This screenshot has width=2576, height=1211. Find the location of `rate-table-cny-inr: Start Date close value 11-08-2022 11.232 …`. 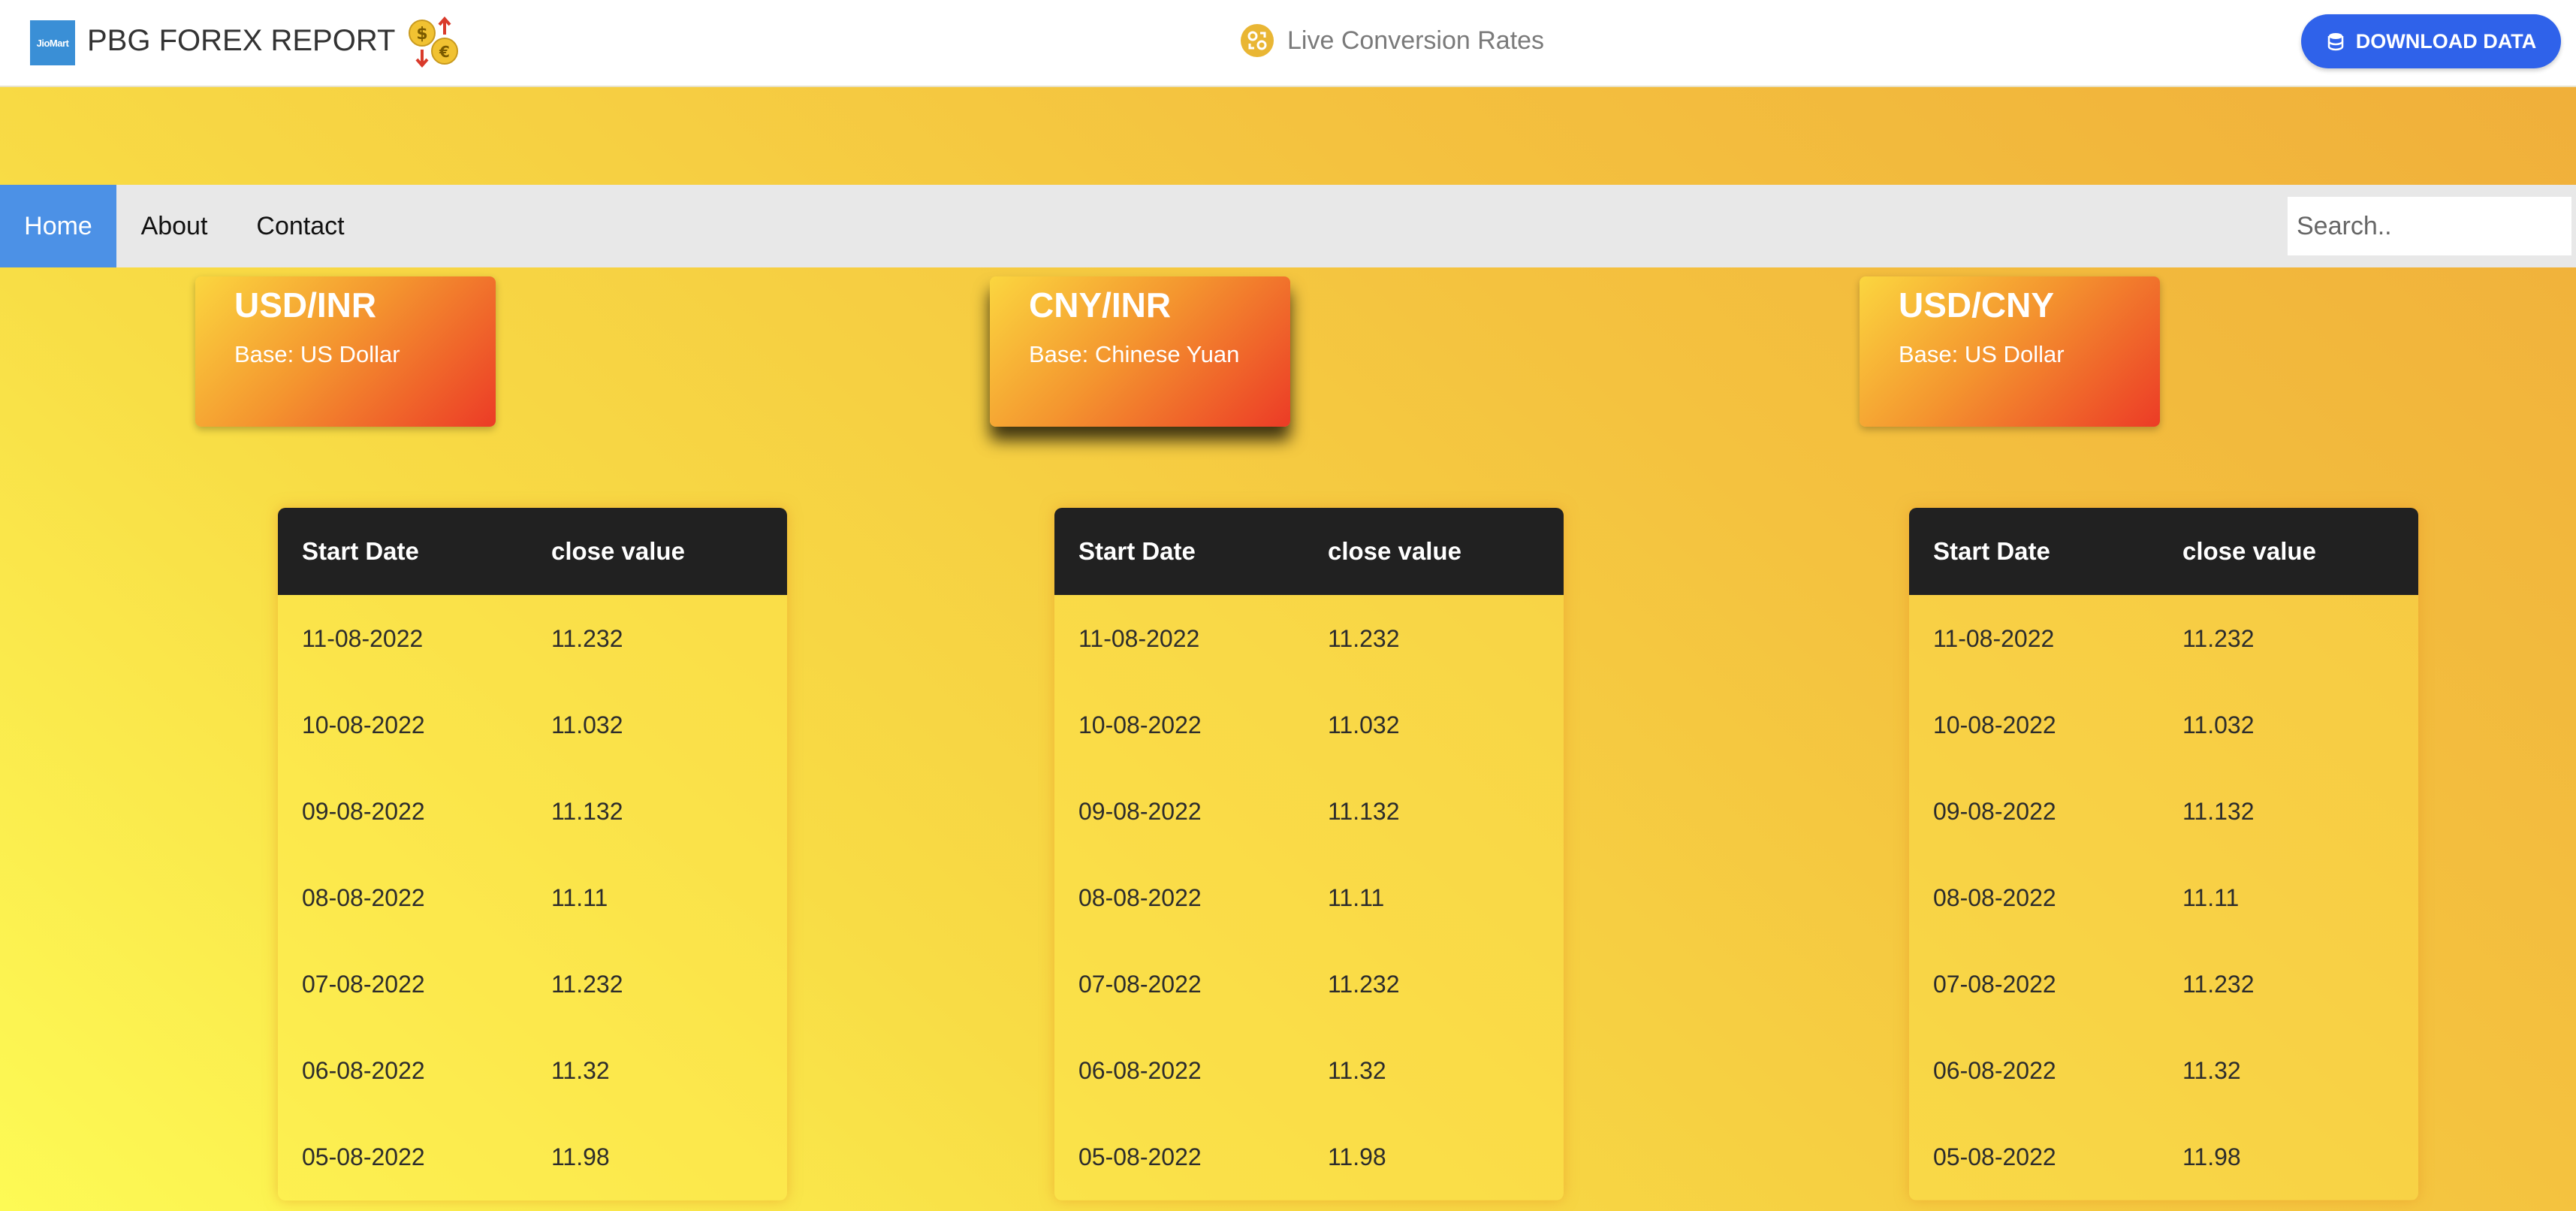

rate-table-cny-inr: Start Date close value 11-08-2022 11.232 … is located at coordinates (1309, 854).